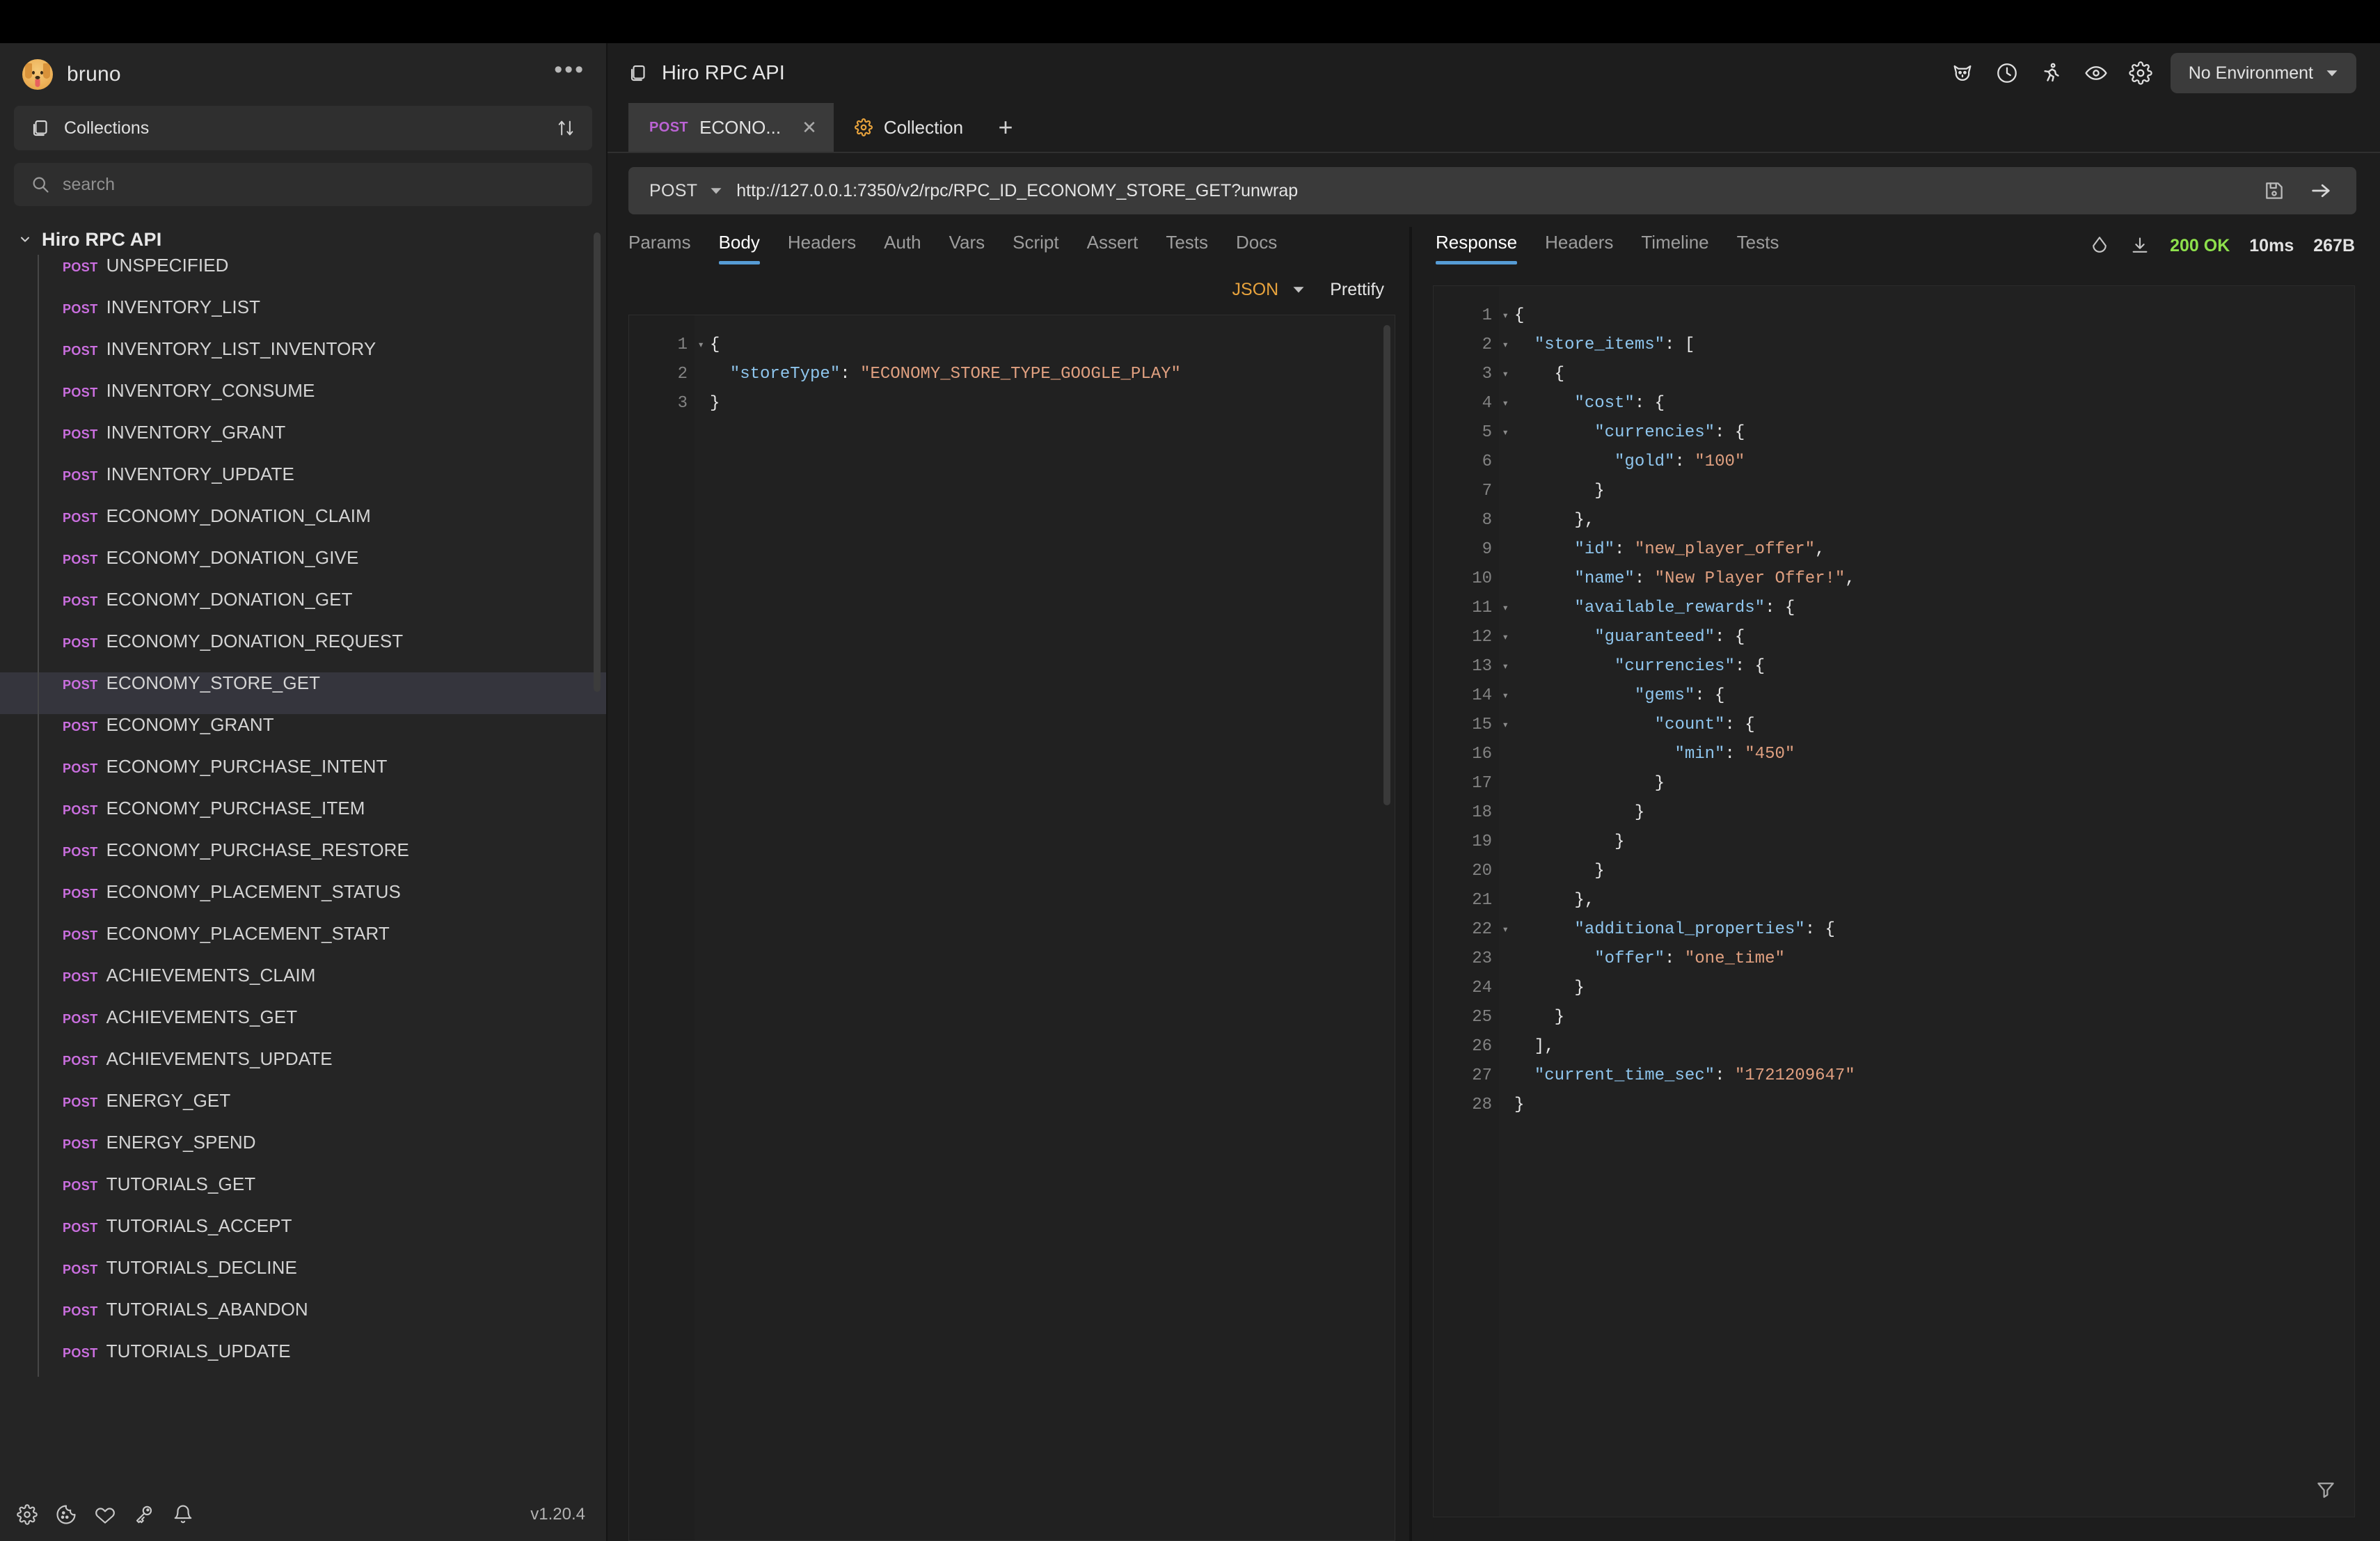 This screenshot has width=2380, height=1541. I want to click on sidebar-request-tutorials_decline: POST TUTORIALS_DECLINE, so click(303, 1278).